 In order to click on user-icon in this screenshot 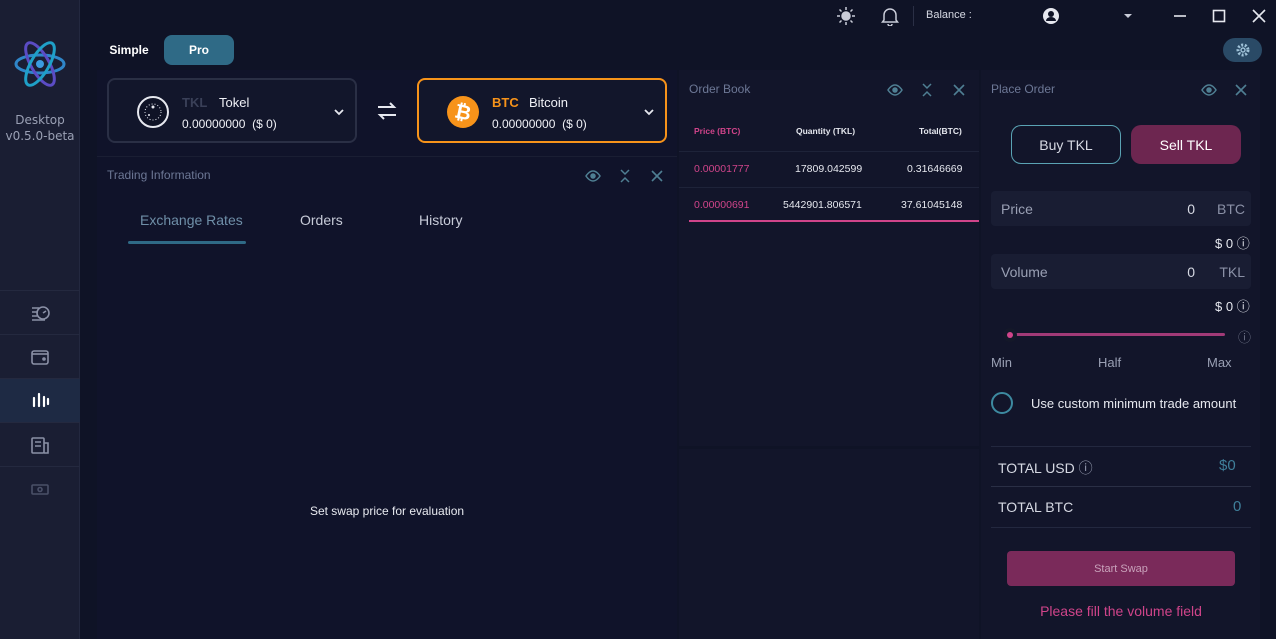, I will do `click(1051, 16)`.